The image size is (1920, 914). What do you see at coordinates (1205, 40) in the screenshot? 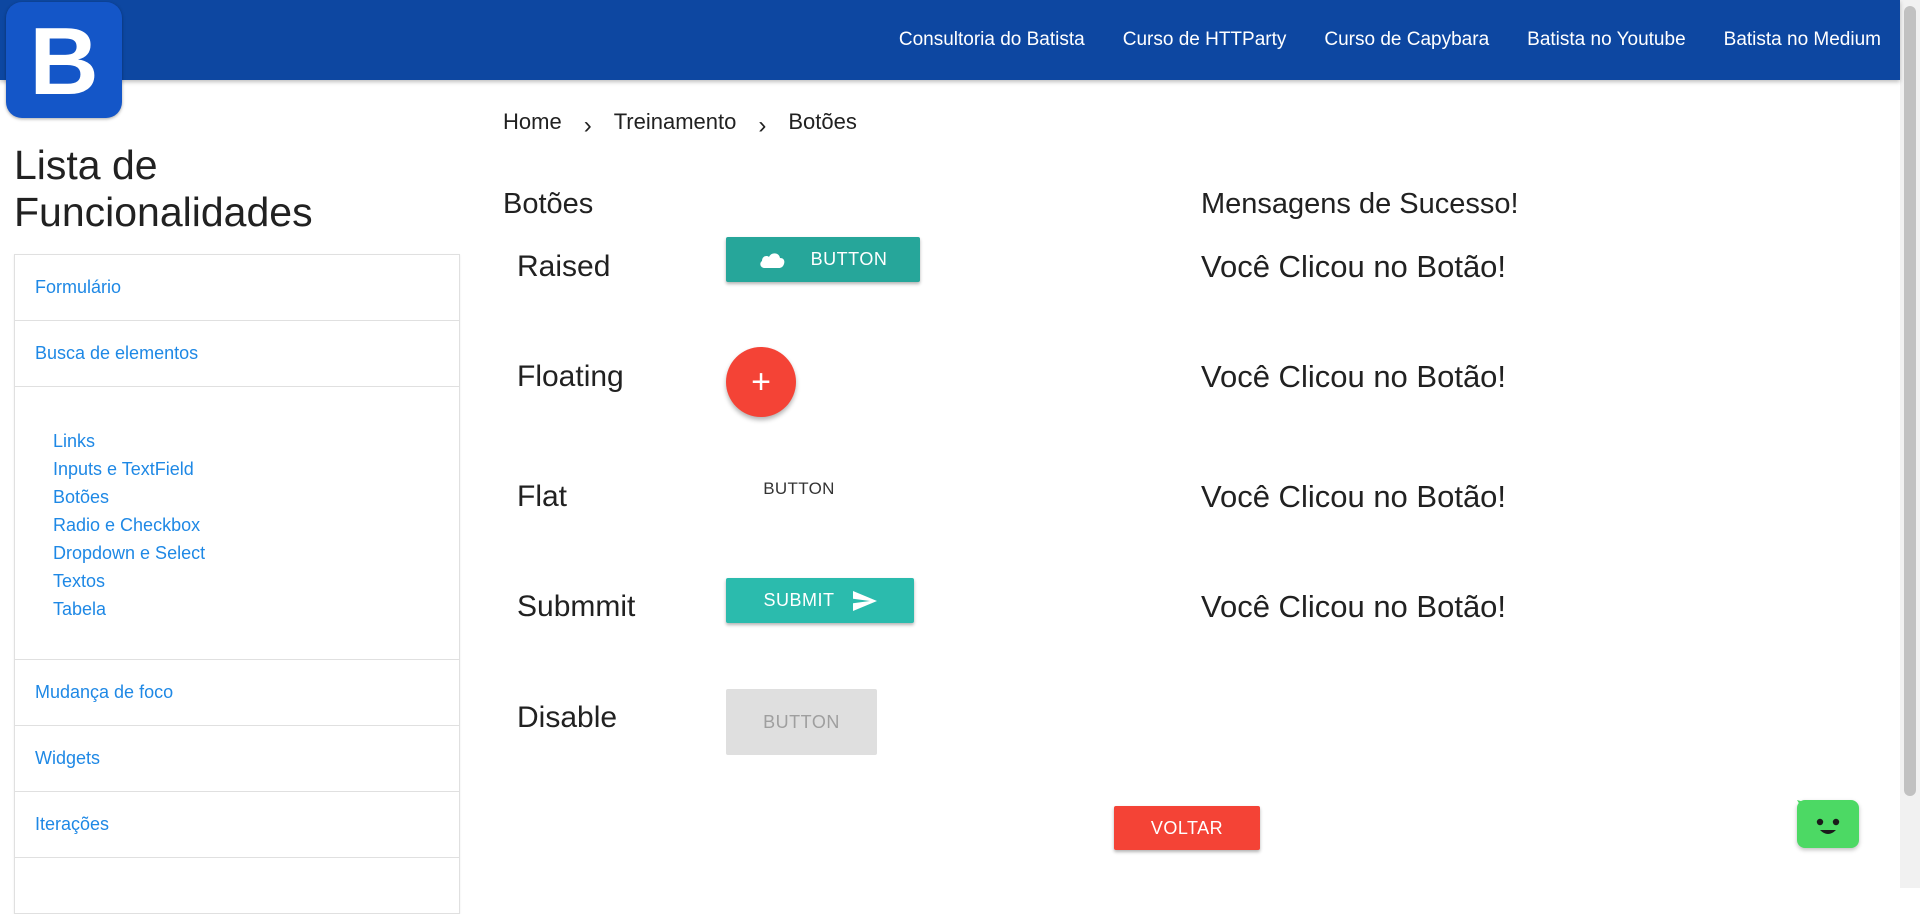
I see `nav-link-httparty: Curso de HTTParty` at bounding box center [1205, 40].